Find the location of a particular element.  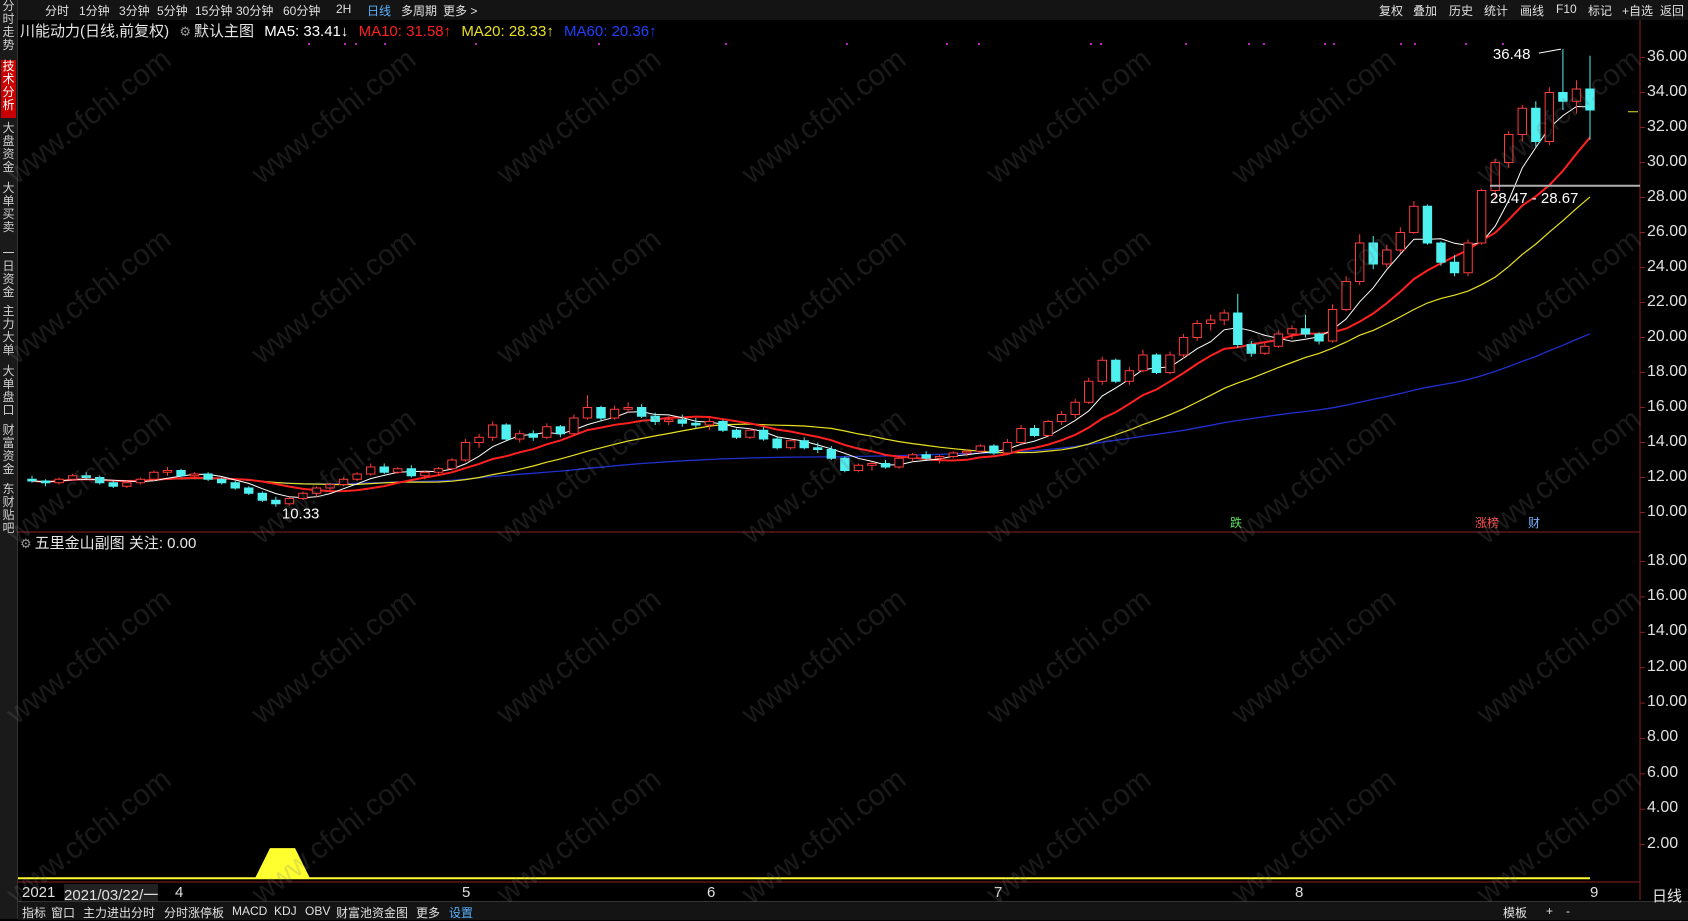

template-button: 模板 is located at coordinates (1515, 912).